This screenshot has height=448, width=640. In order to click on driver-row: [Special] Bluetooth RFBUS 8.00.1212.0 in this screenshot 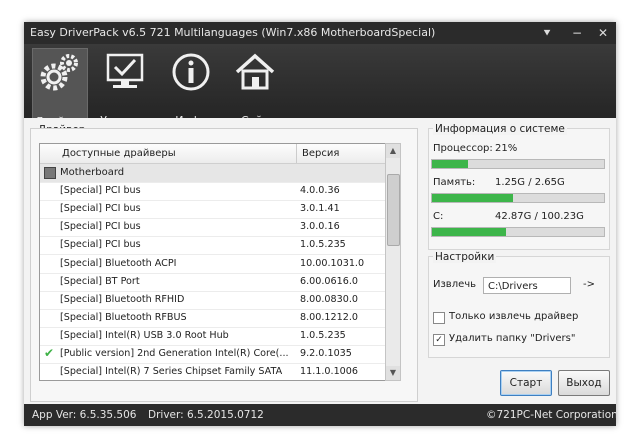, I will do `click(216, 318)`.